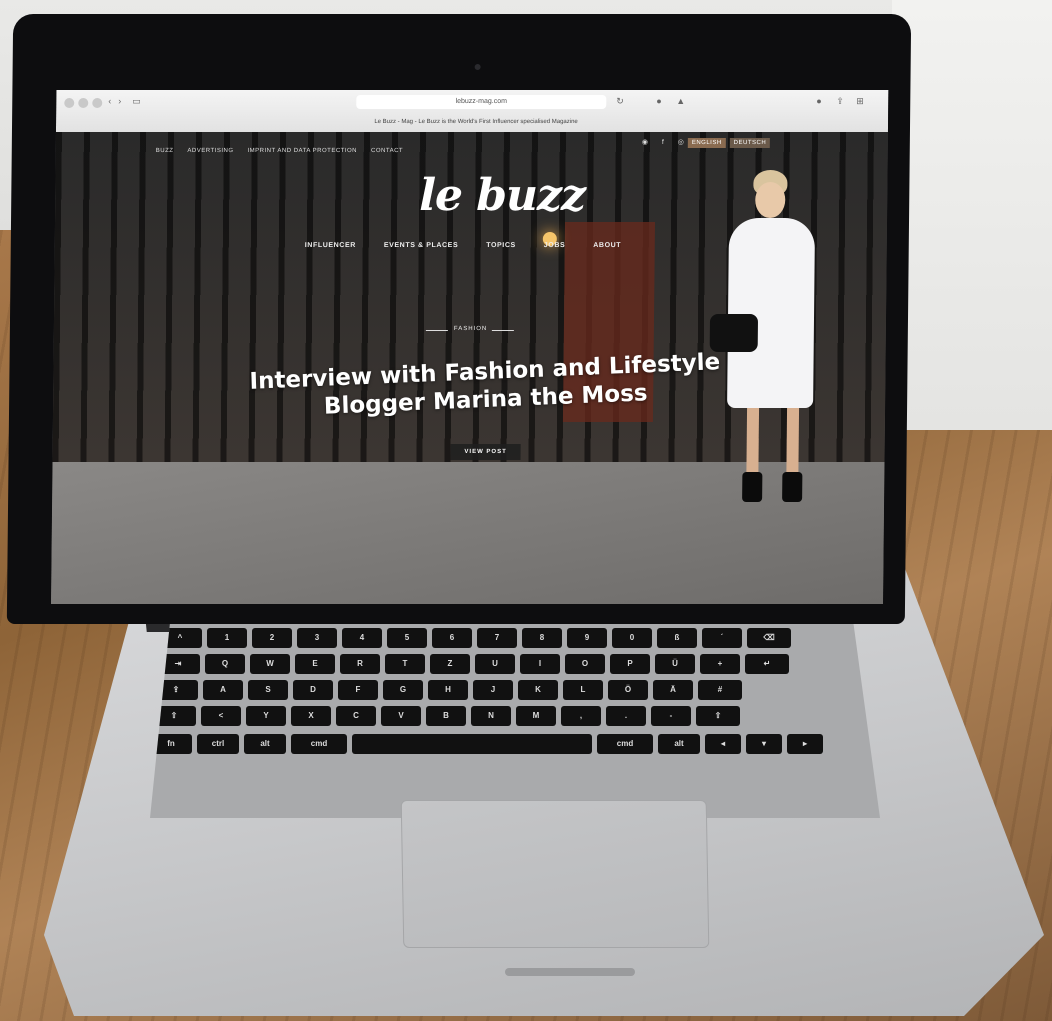  Describe the element at coordinates (706, 143) in the screenshot. I see `language-english-button: ENGLISH` at that location.